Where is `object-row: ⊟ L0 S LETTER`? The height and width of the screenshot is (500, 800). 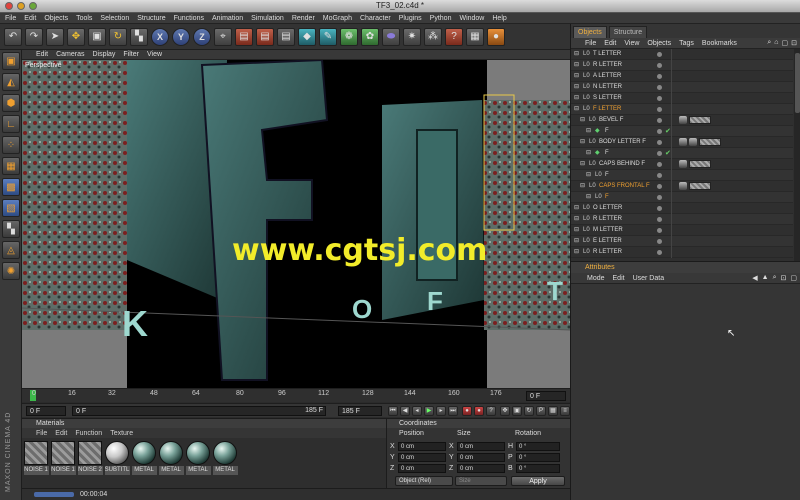
object-row: ⊟ L0 S LETTER is located at coordinates (682, 98).